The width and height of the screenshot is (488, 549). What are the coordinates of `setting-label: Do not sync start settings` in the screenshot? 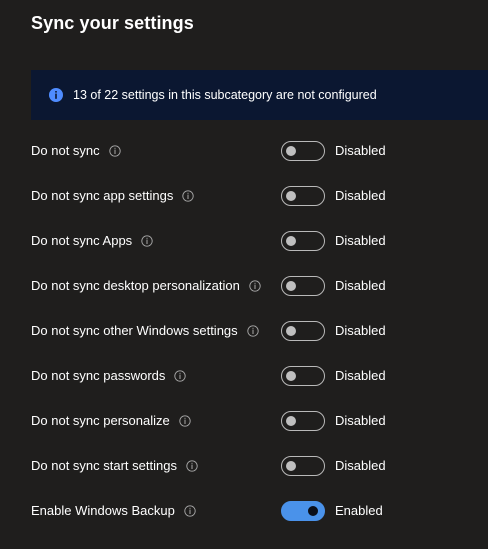 It's located at (104, 465).